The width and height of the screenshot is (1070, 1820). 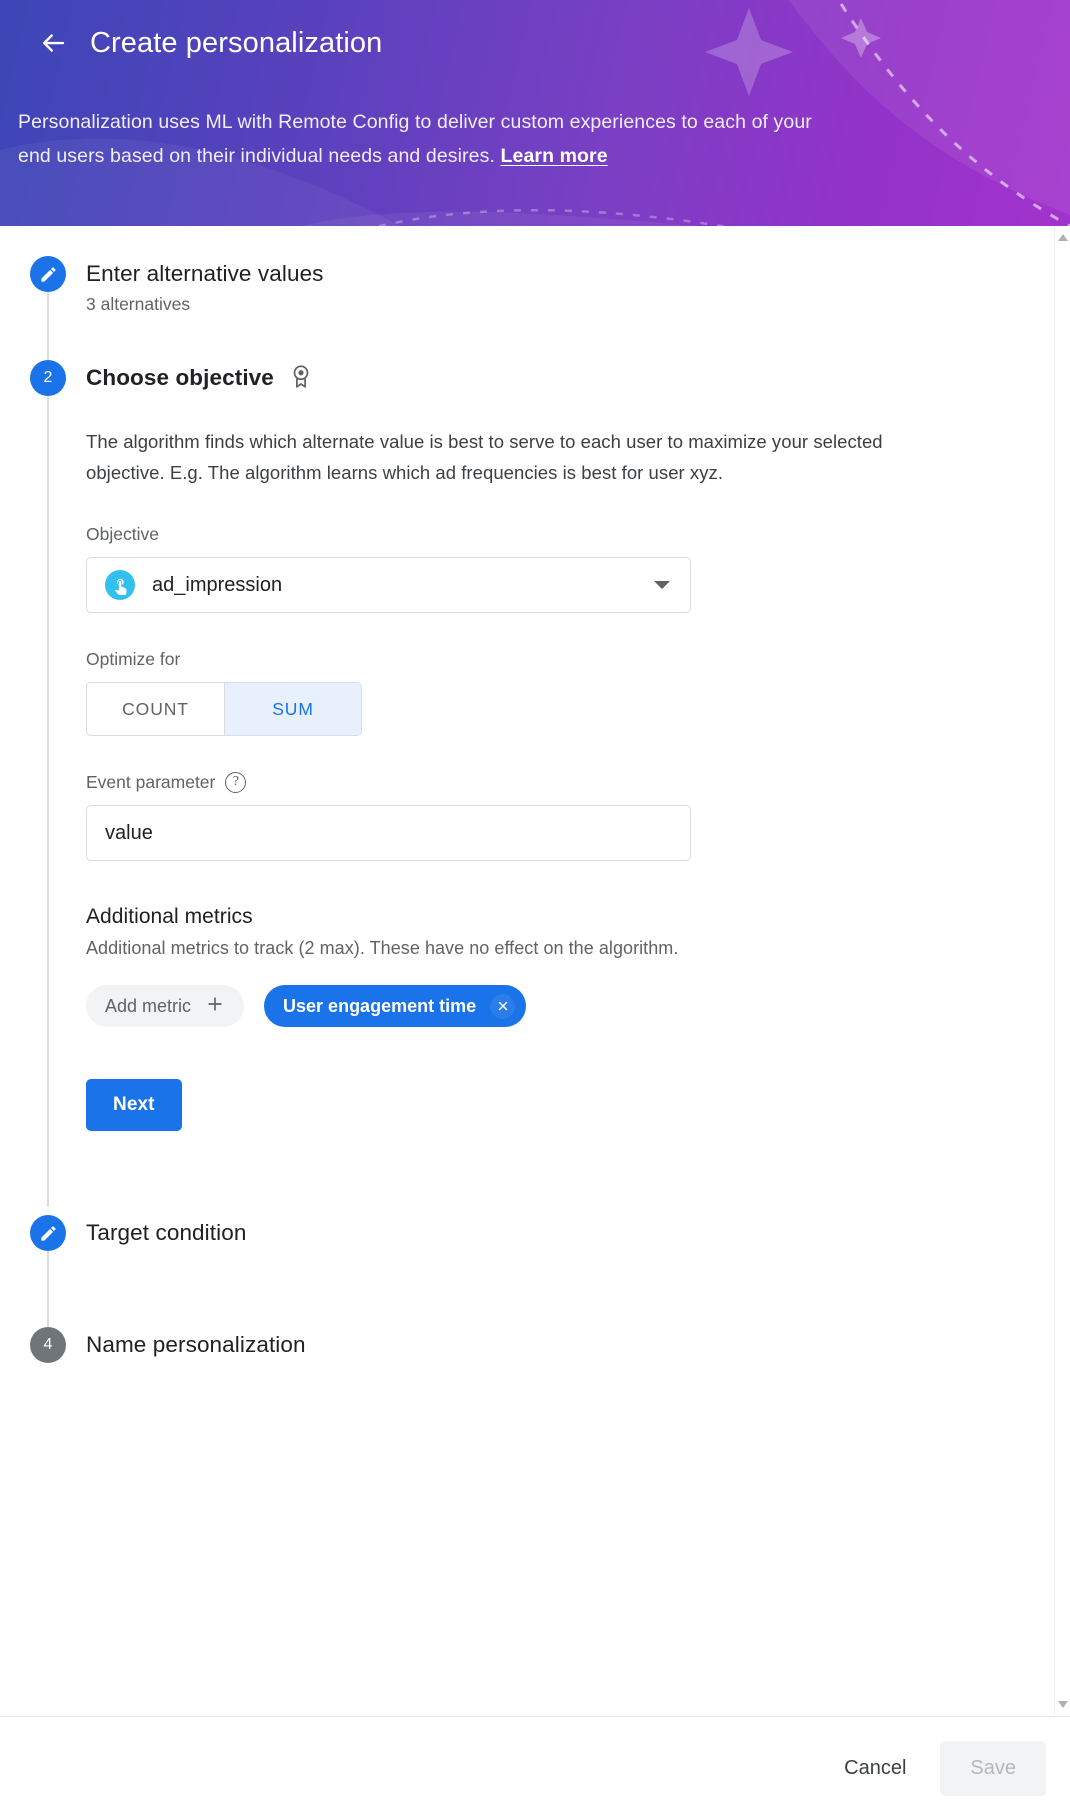 I want to click on step-marker-2: 2, so click(x=48, y=378).